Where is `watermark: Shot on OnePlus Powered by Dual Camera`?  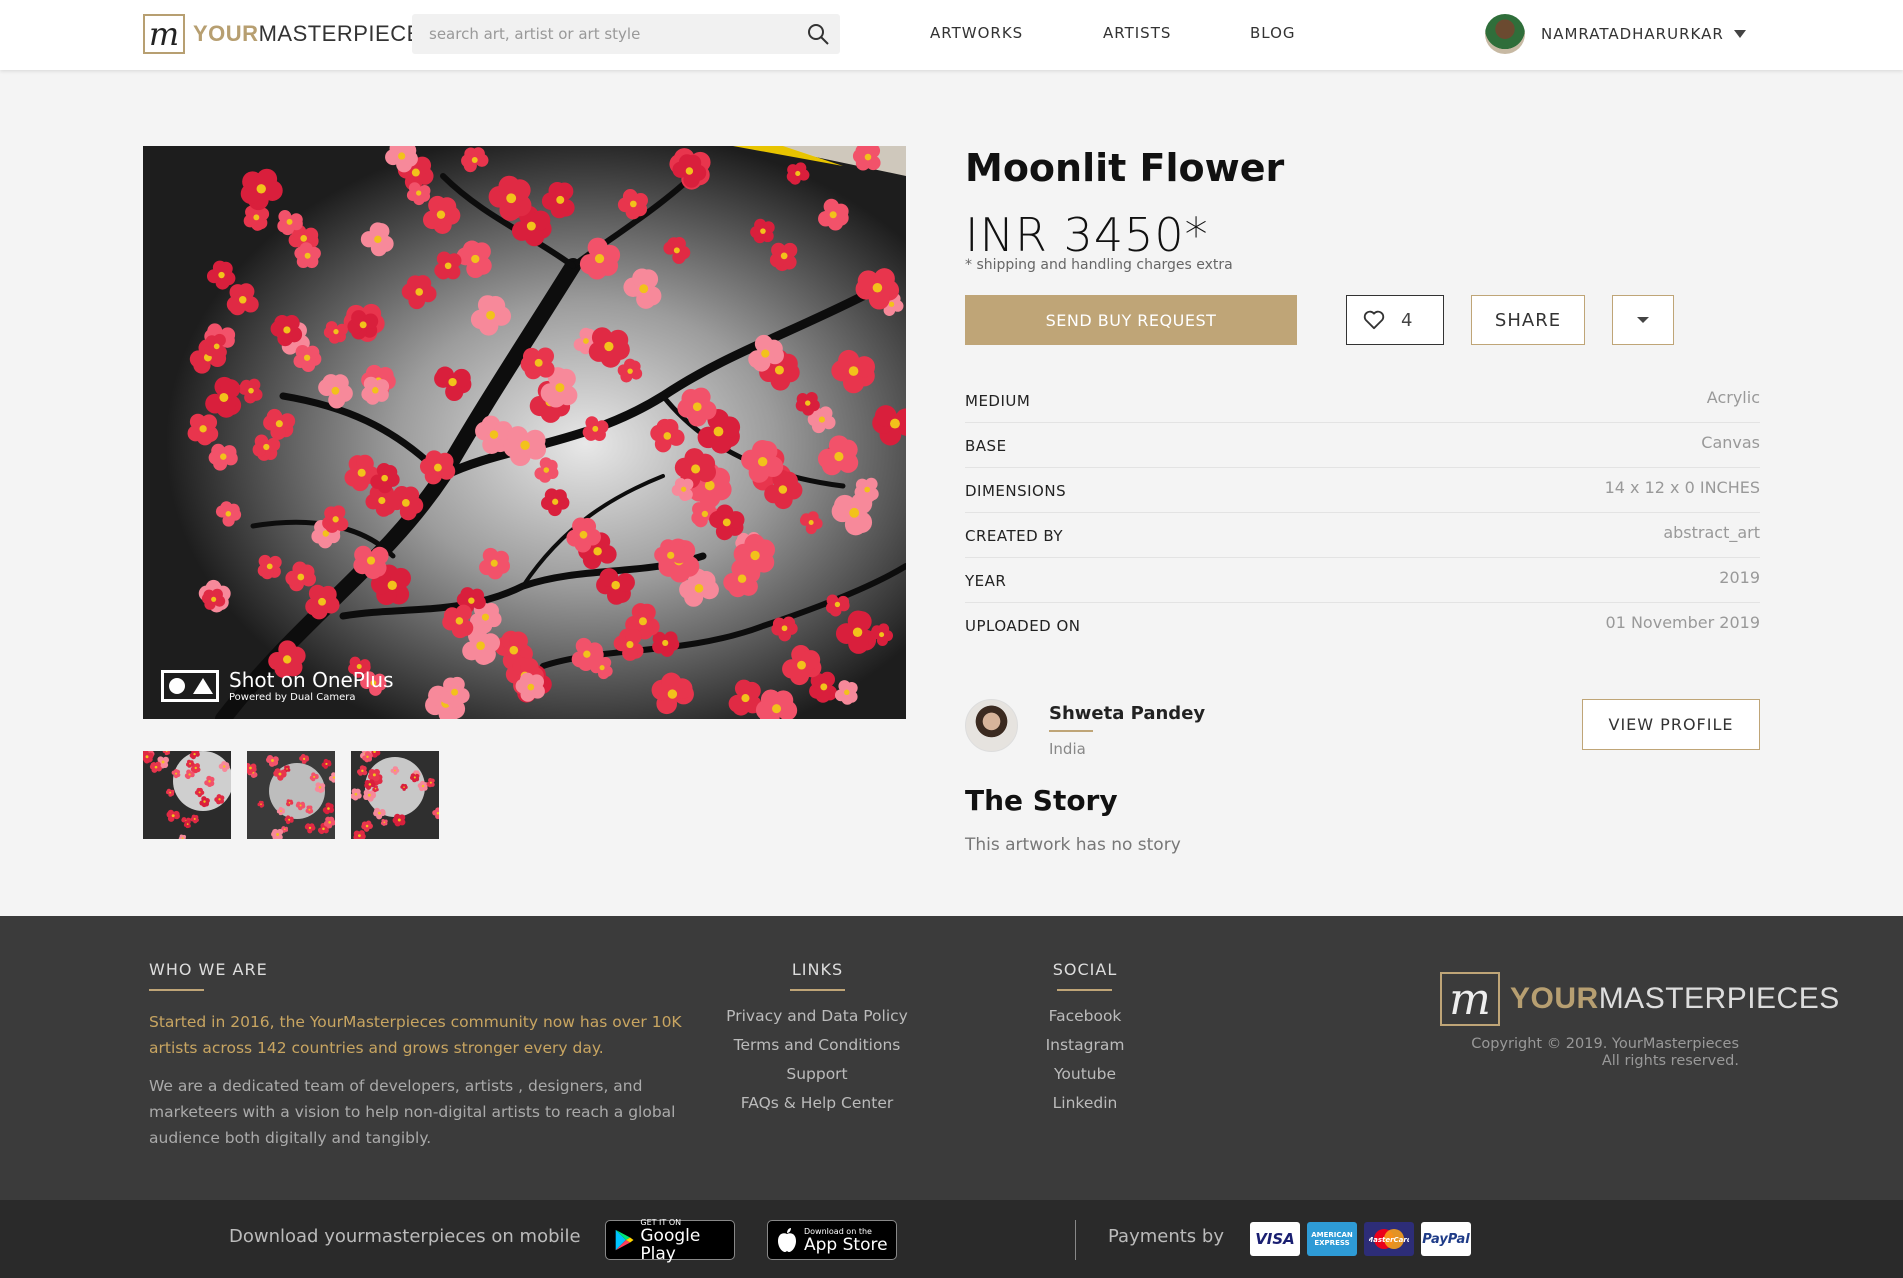 watermark: Shot on OnePlus Powered by Dual Camera is located at coordinates (277, 685).